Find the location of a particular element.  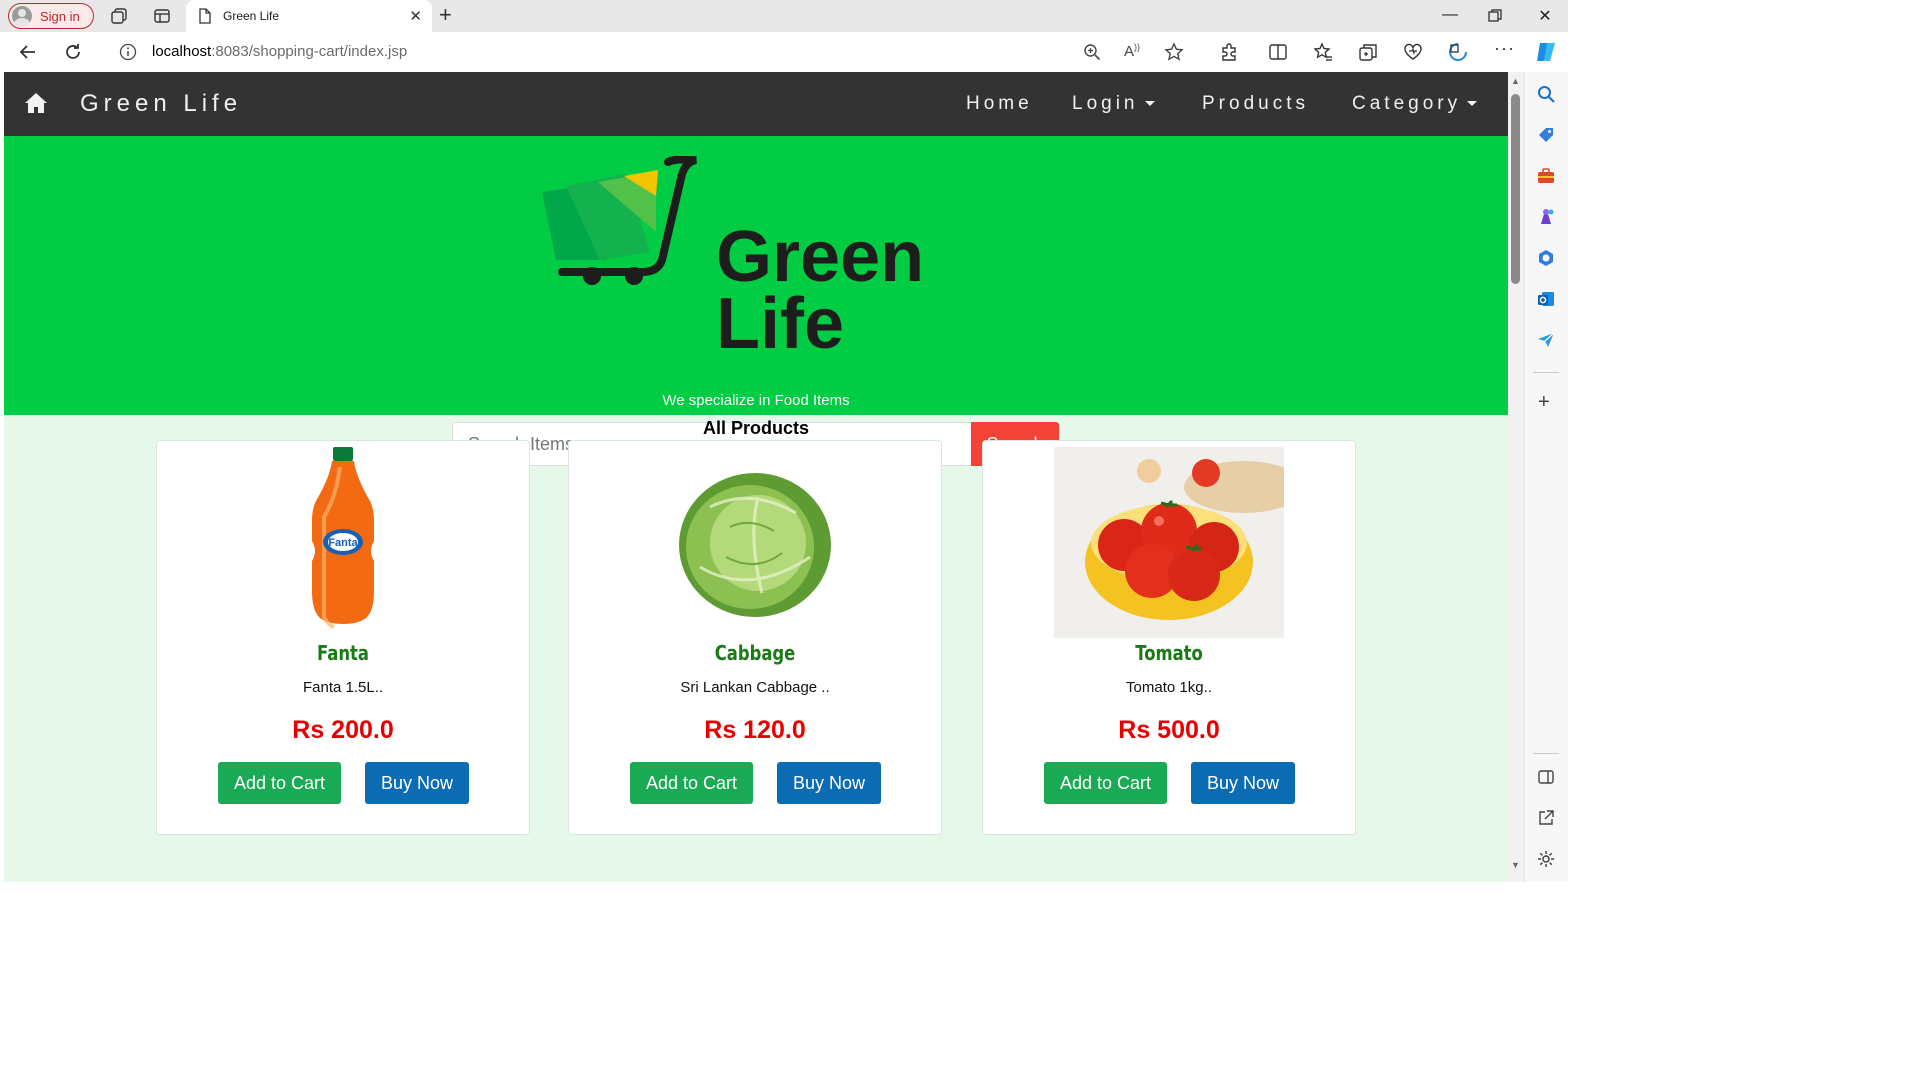

soda-bottle-icon: Fanta is located at coordinates (343, 538).